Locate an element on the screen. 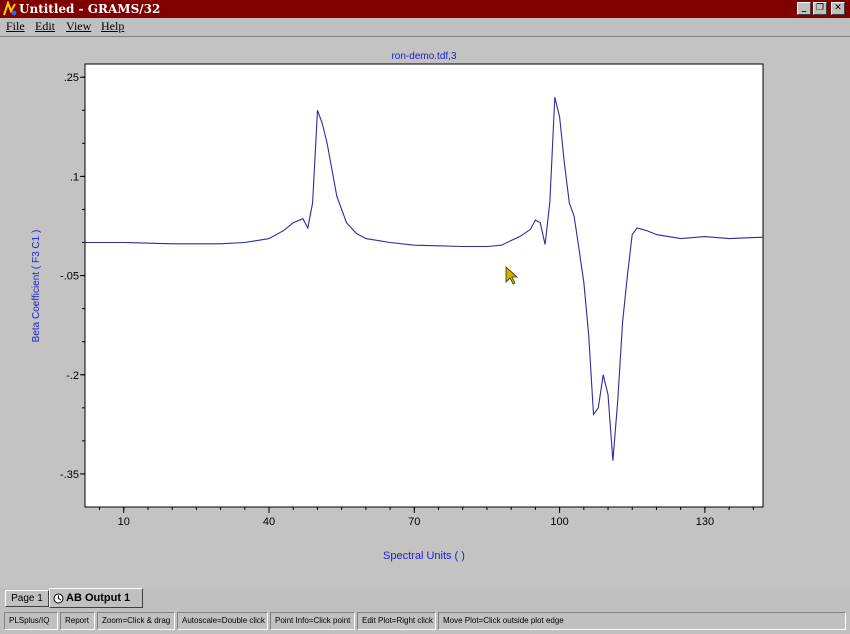 The height and width of the screenshot is (634, 850). menu-file: File is located at coordinates (15, 26).